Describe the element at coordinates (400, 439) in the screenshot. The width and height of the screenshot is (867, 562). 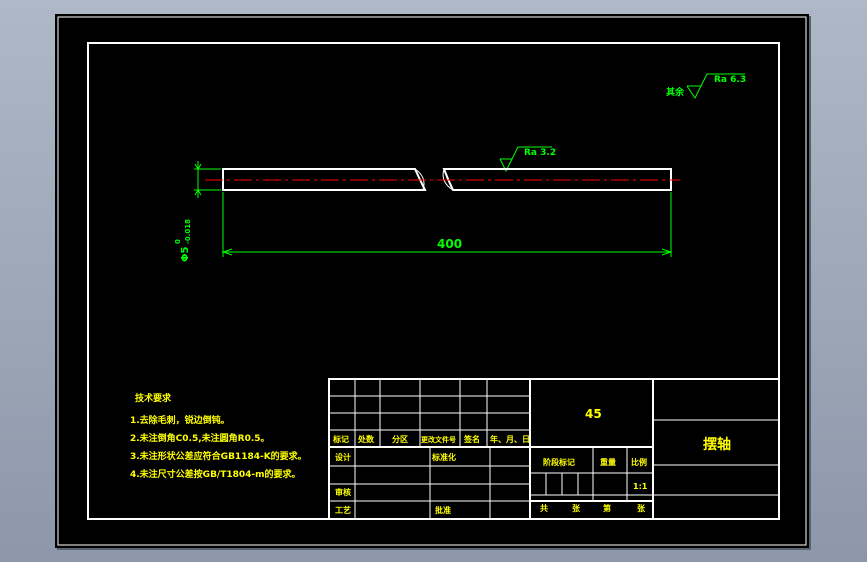
I see `change-header-fenqu: 分区` at that location.